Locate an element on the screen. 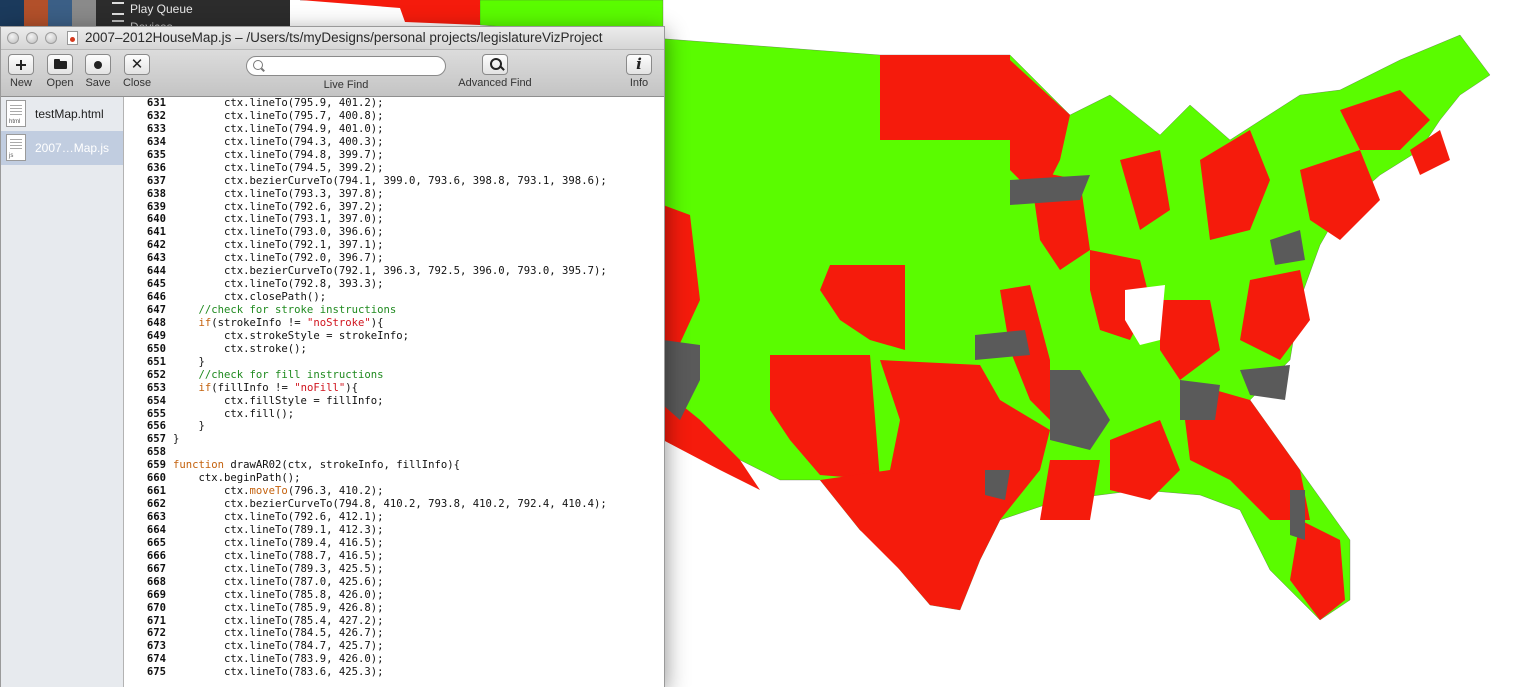  code-line: 673 ctx.lineTo(784.7, 425.7); is located at coordinates (394, 646).